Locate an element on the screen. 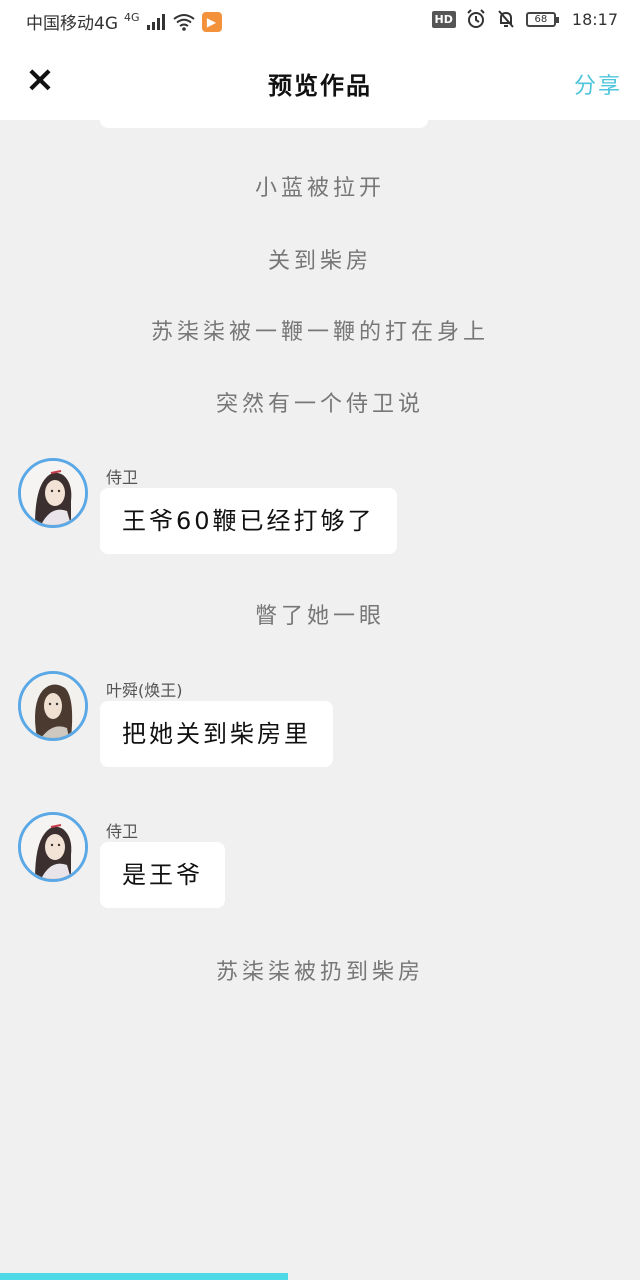 This screenshot has width=640, height=1280. battery-icon: 68 is located at coordinates (542, 19).